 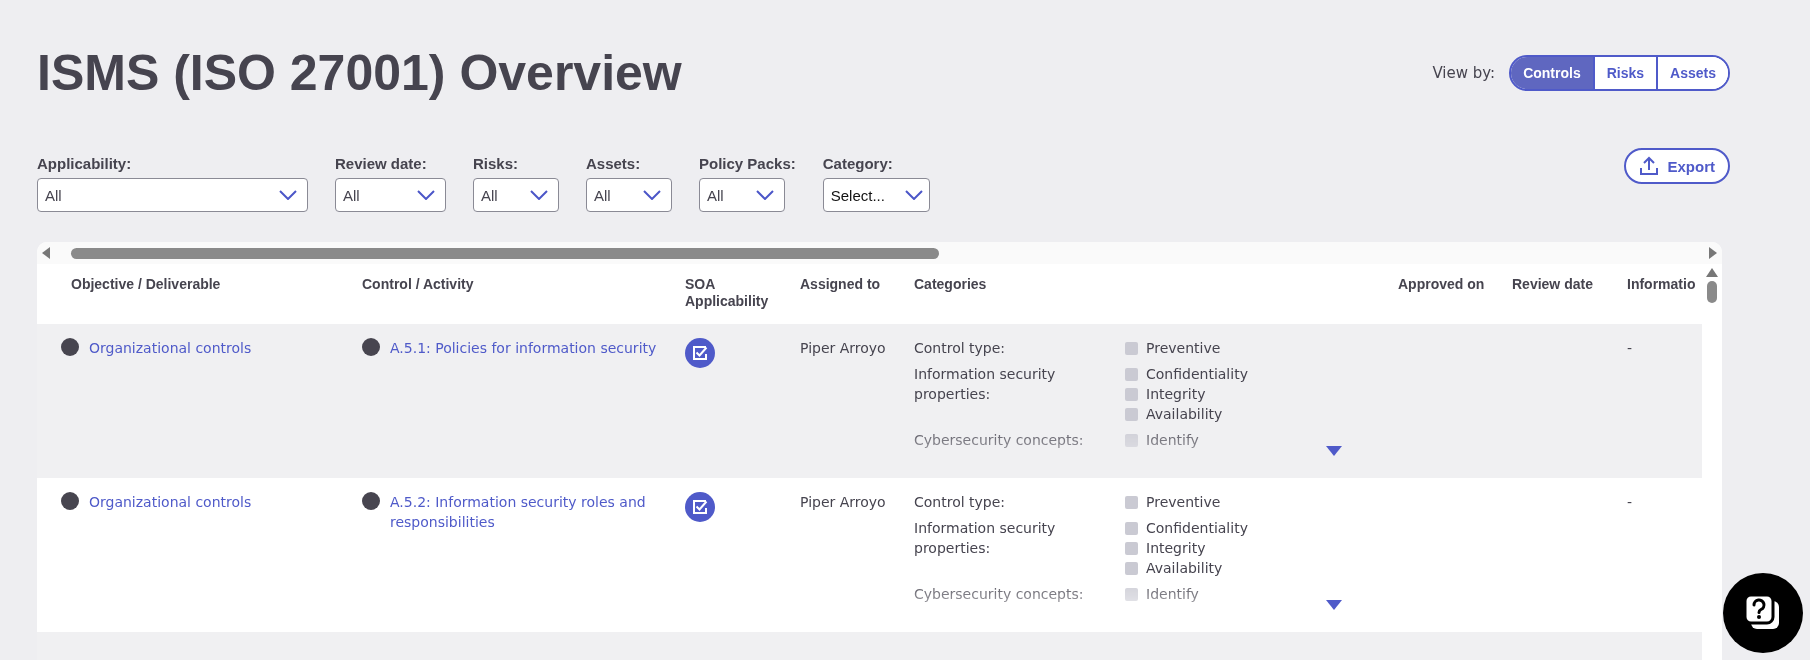 I want to click on export-button: Export, so click(x=1677, y=166).